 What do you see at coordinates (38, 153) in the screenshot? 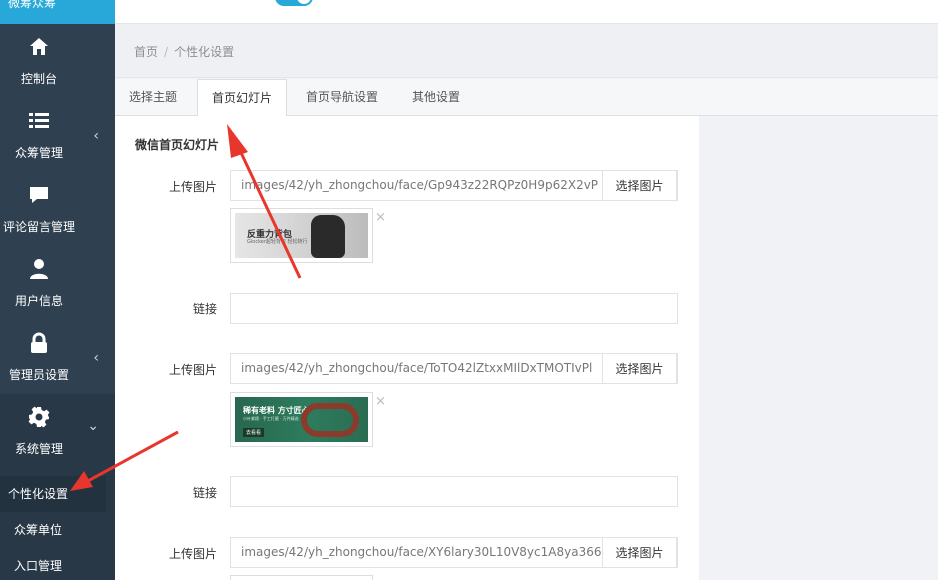
I see `sidebar-item-label: 众筹管理` at bounding box center [38, 153].